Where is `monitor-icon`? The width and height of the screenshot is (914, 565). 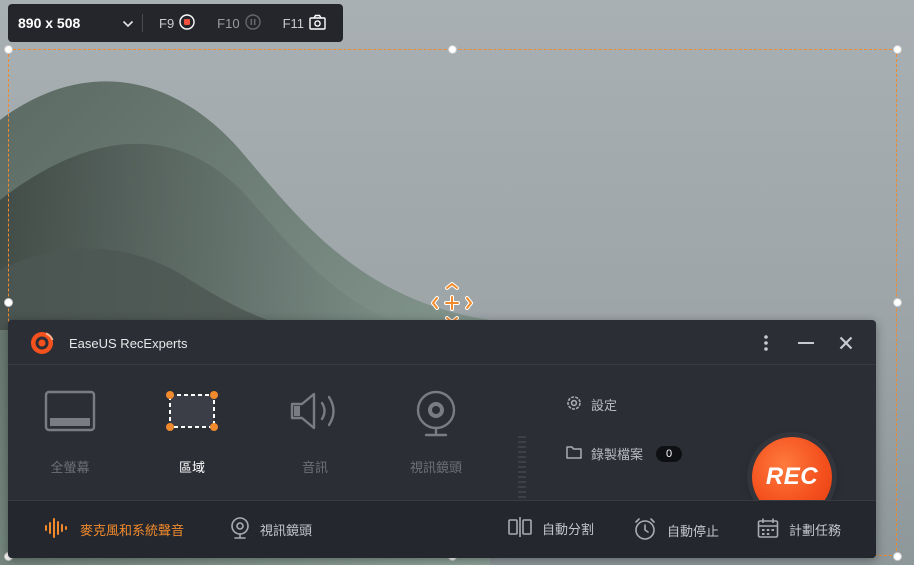
monitor-icon is located at coordinates (70, 413).